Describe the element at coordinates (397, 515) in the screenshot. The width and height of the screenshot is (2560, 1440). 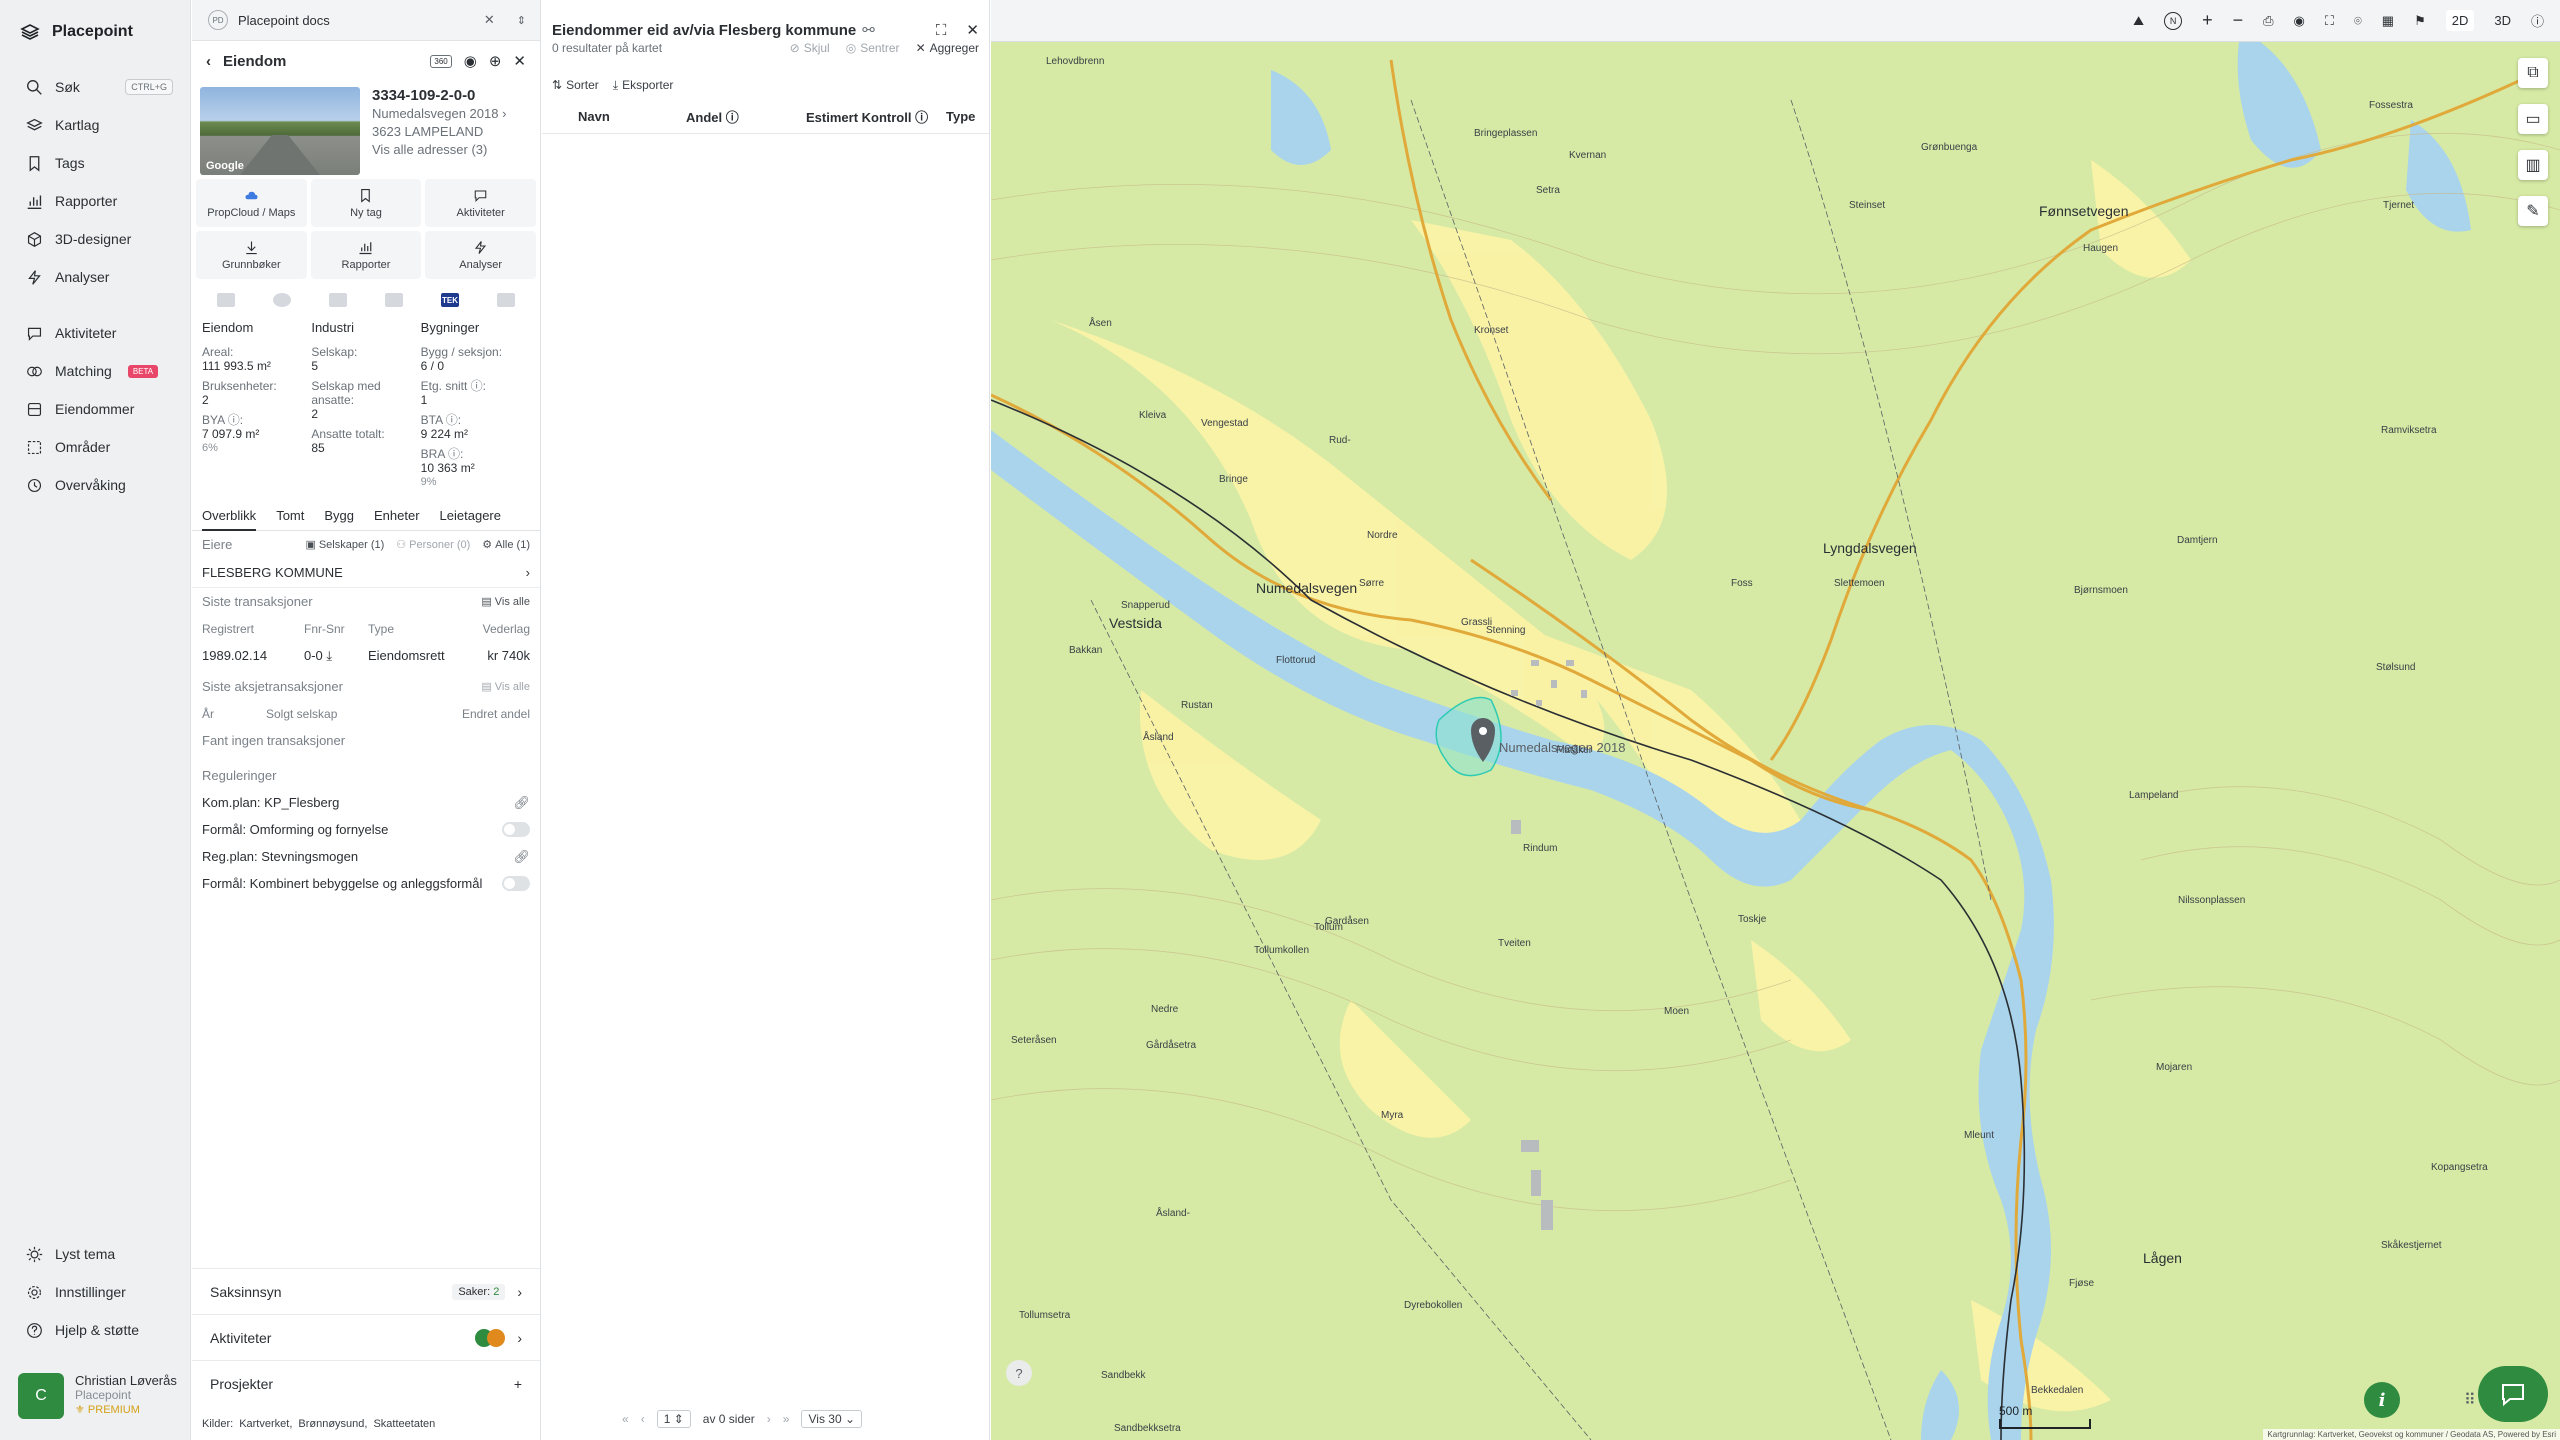
I see `tab-enheter: Enheter` at that location.